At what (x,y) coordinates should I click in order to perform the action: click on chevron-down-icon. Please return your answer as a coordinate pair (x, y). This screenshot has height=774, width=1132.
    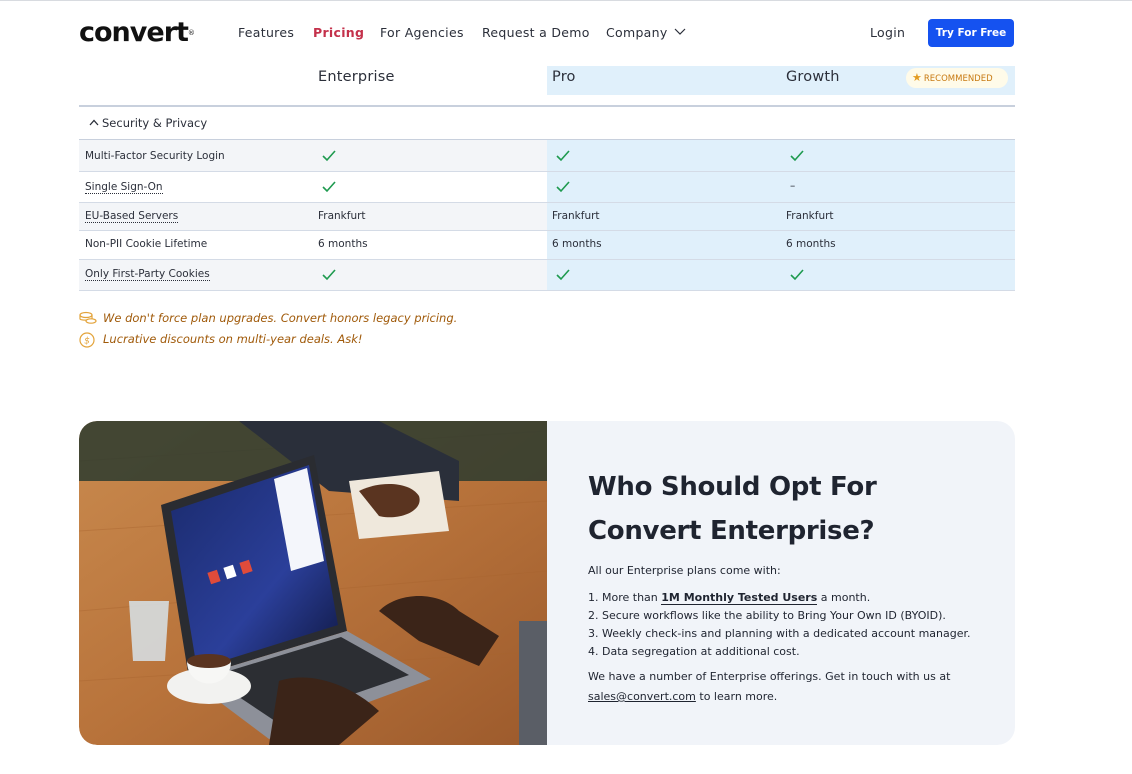
    Looking at the image, I should click on (680, 31).